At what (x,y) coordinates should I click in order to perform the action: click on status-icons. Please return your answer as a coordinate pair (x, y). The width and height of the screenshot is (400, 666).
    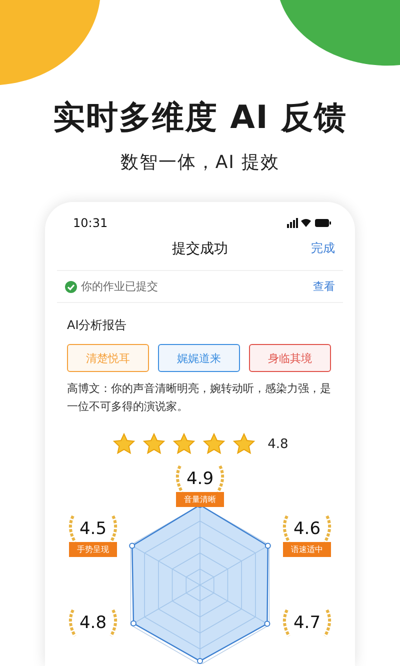
    Looking at the image, I should click on (309, 223).